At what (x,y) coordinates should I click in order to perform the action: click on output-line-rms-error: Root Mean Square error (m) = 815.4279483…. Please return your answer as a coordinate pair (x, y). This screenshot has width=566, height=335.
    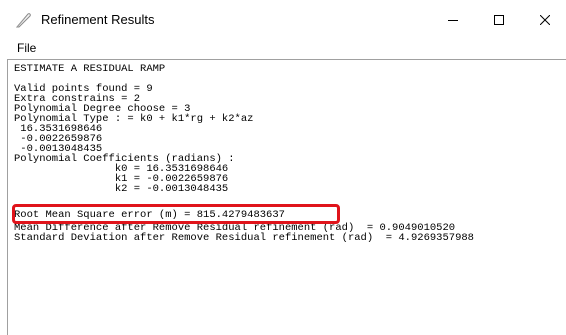
    Looking at the image, I should click on (149, 215).